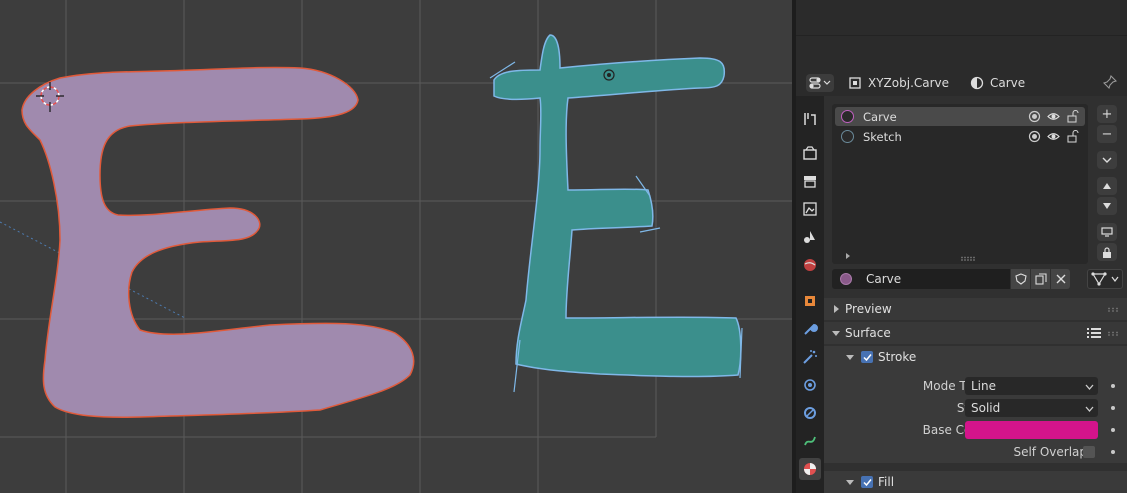 The image size is (1127, 493). I want to click on self-overlap-checkbox, so click(1089, 452).